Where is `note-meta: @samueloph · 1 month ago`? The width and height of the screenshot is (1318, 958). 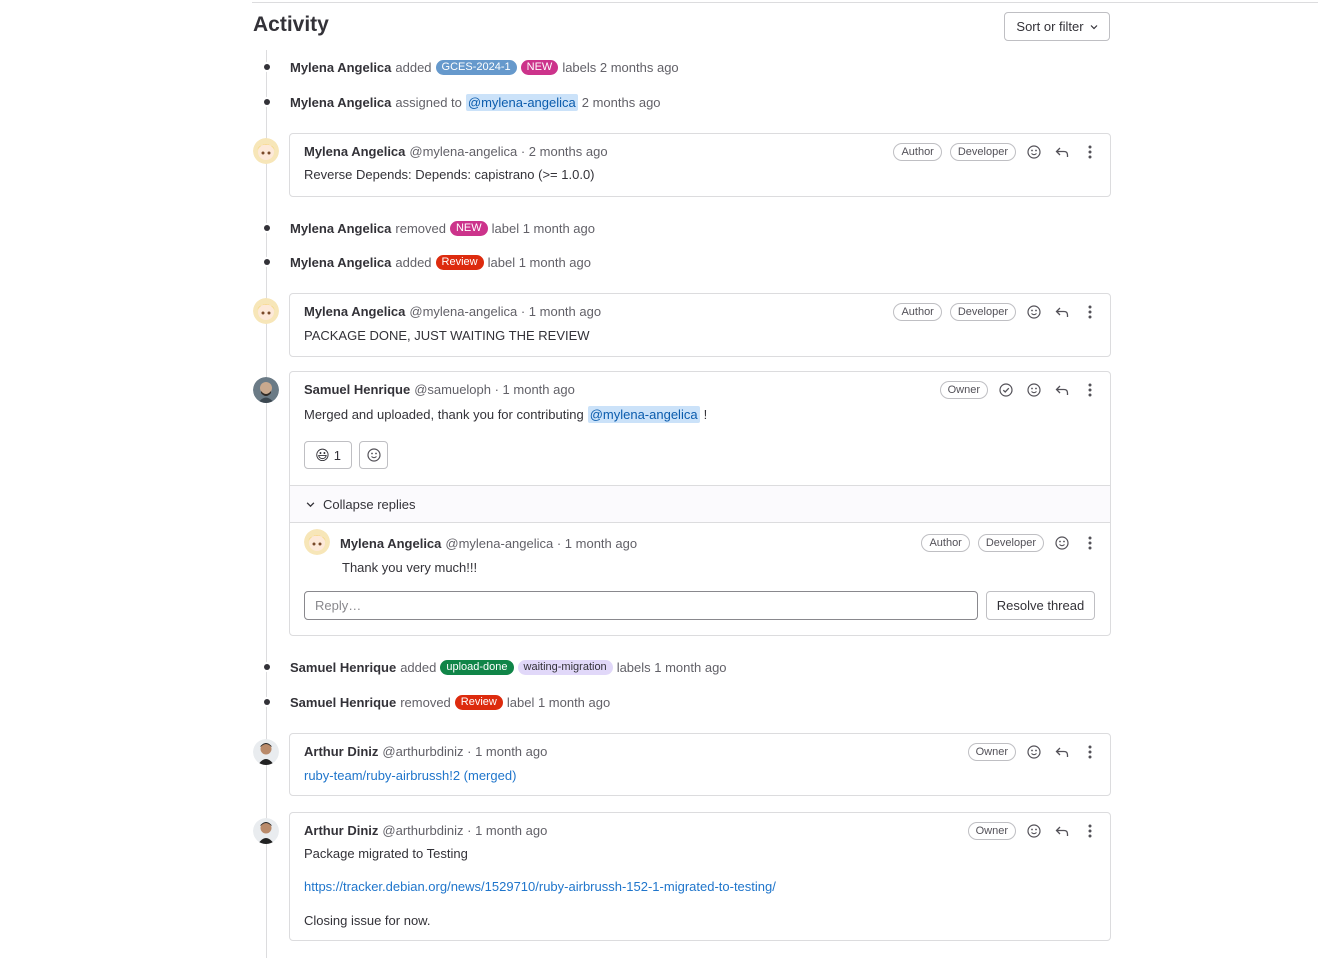 note-meta: @samueloph · 1 month ago is located at coordinates (494, 389).